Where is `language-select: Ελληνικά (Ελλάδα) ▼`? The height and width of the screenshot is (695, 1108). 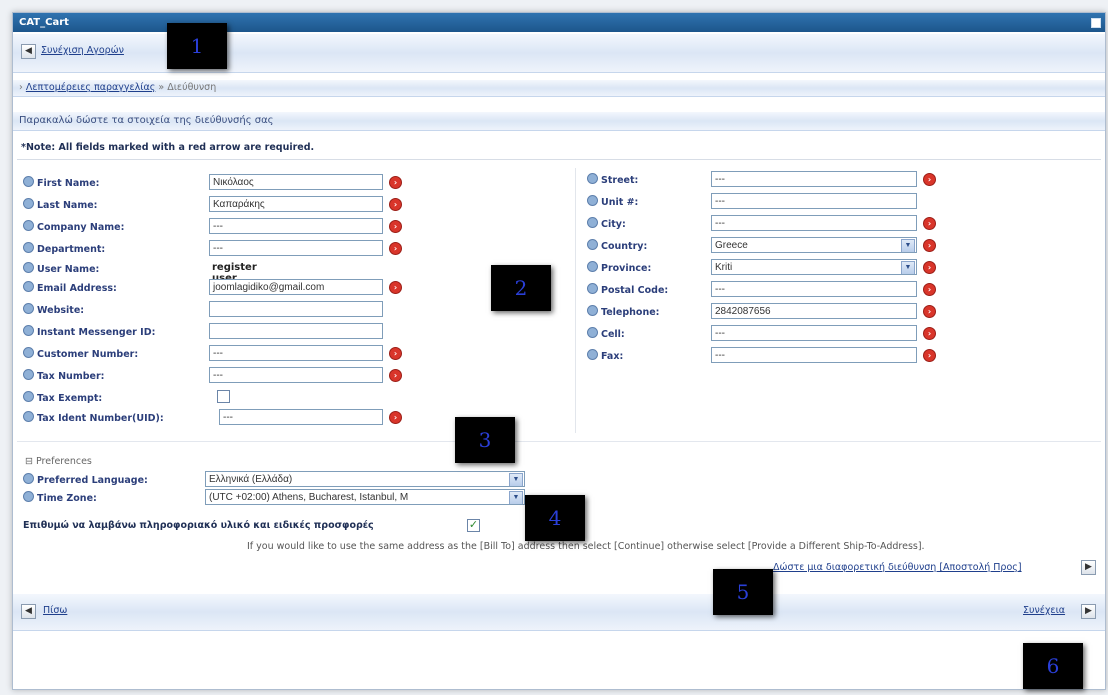
language-select: Ελληνικά (Ελλάδα) ▼ is located at coordinates (365, 479).